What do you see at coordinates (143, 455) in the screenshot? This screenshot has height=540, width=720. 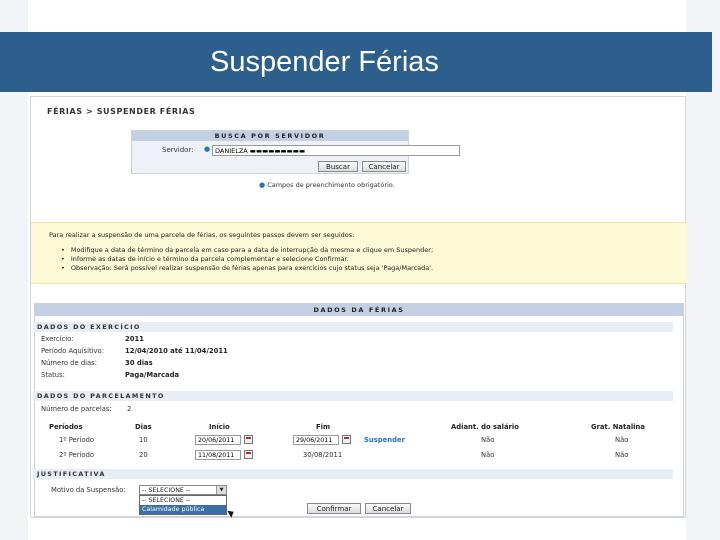 I see `row2-dias: 20` at bounding box center [143, 455].